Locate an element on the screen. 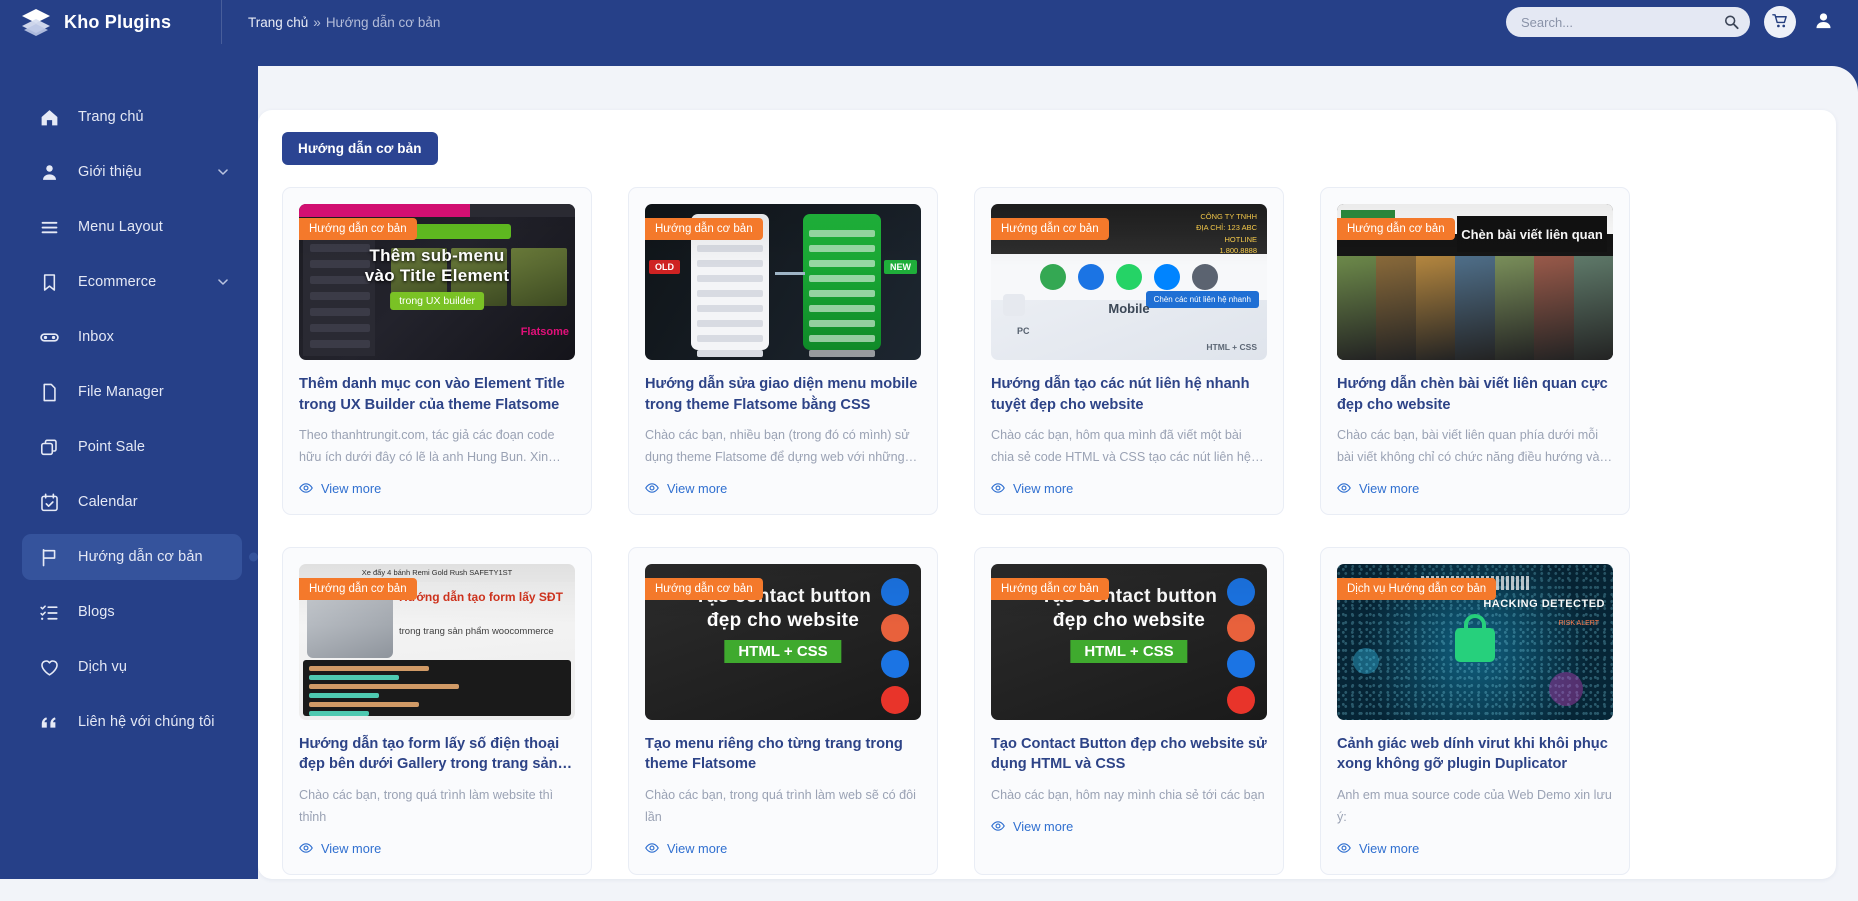  sidebar-item-label: Inbox is located at coordinates (96, 337).